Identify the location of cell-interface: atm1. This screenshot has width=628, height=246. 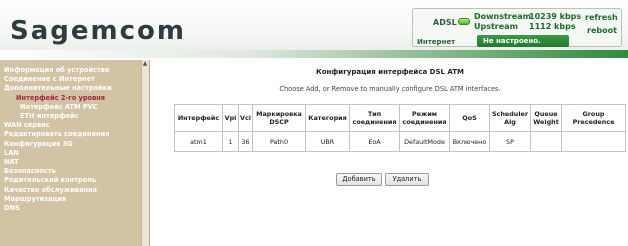
(198, 141).